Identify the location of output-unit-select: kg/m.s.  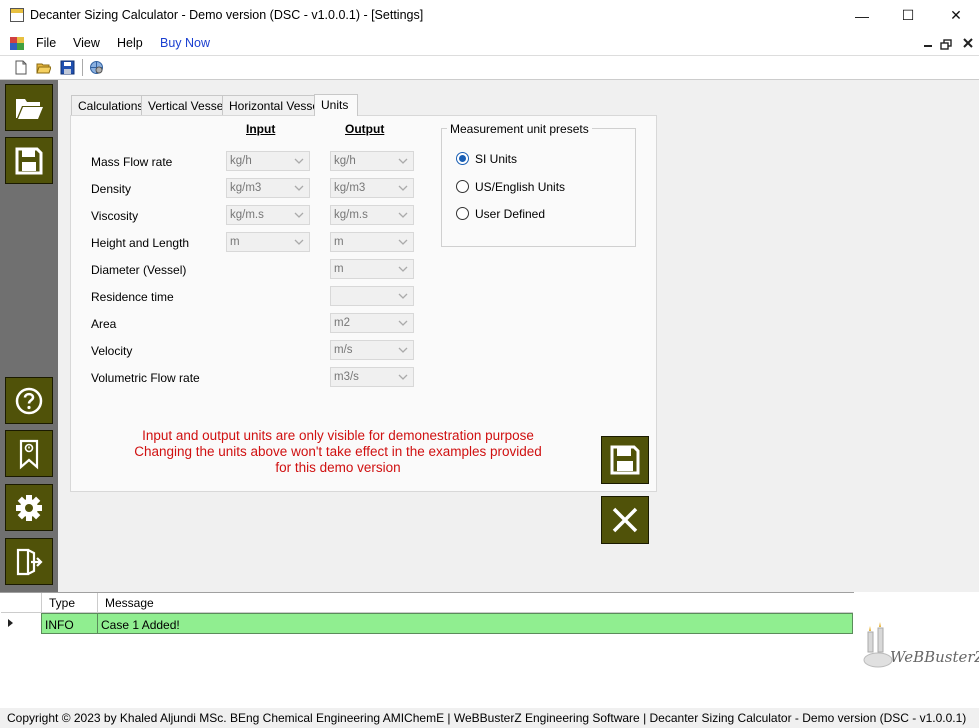
(372, 215).